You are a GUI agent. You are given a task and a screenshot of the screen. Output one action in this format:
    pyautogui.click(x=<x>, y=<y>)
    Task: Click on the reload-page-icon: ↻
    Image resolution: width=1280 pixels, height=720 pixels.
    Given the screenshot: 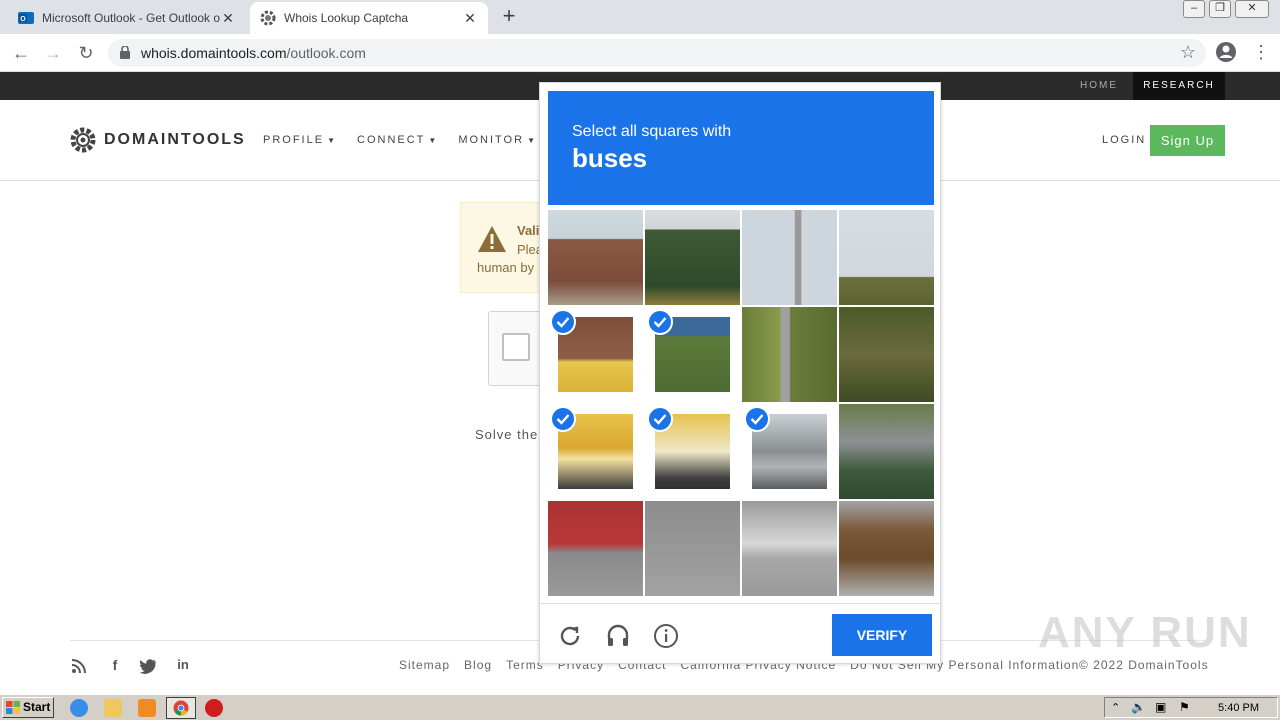 What is the action you would take?
    pyautogui.click(x=86, y=53)
    